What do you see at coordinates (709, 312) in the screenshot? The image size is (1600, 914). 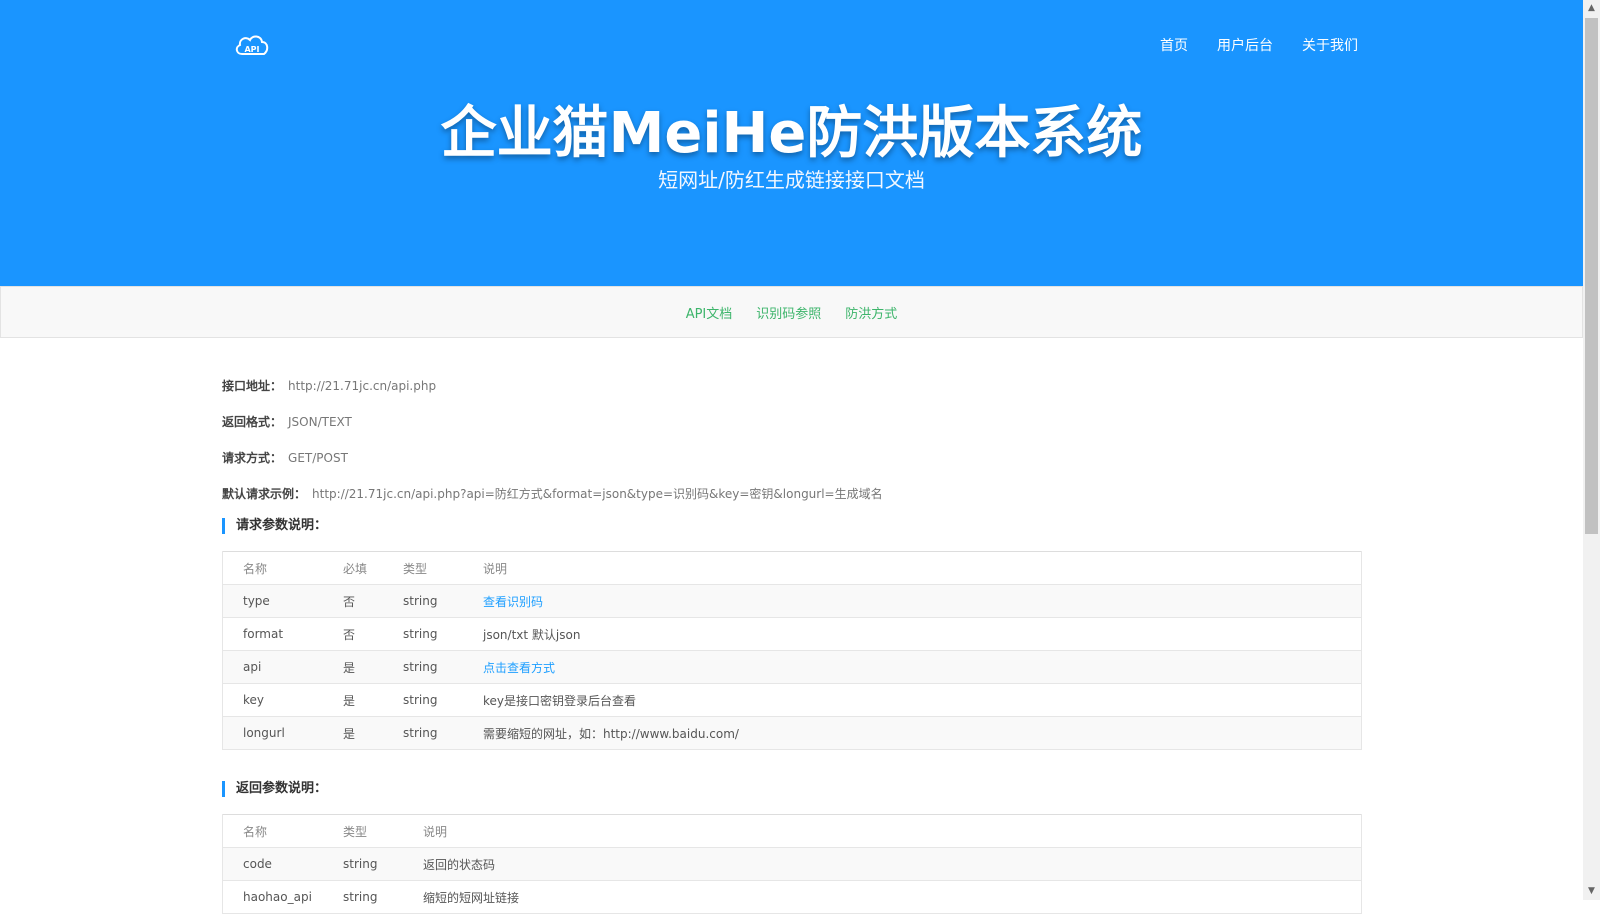 I see `tab-api-docs: API文档` at bounding box center [709, 312].